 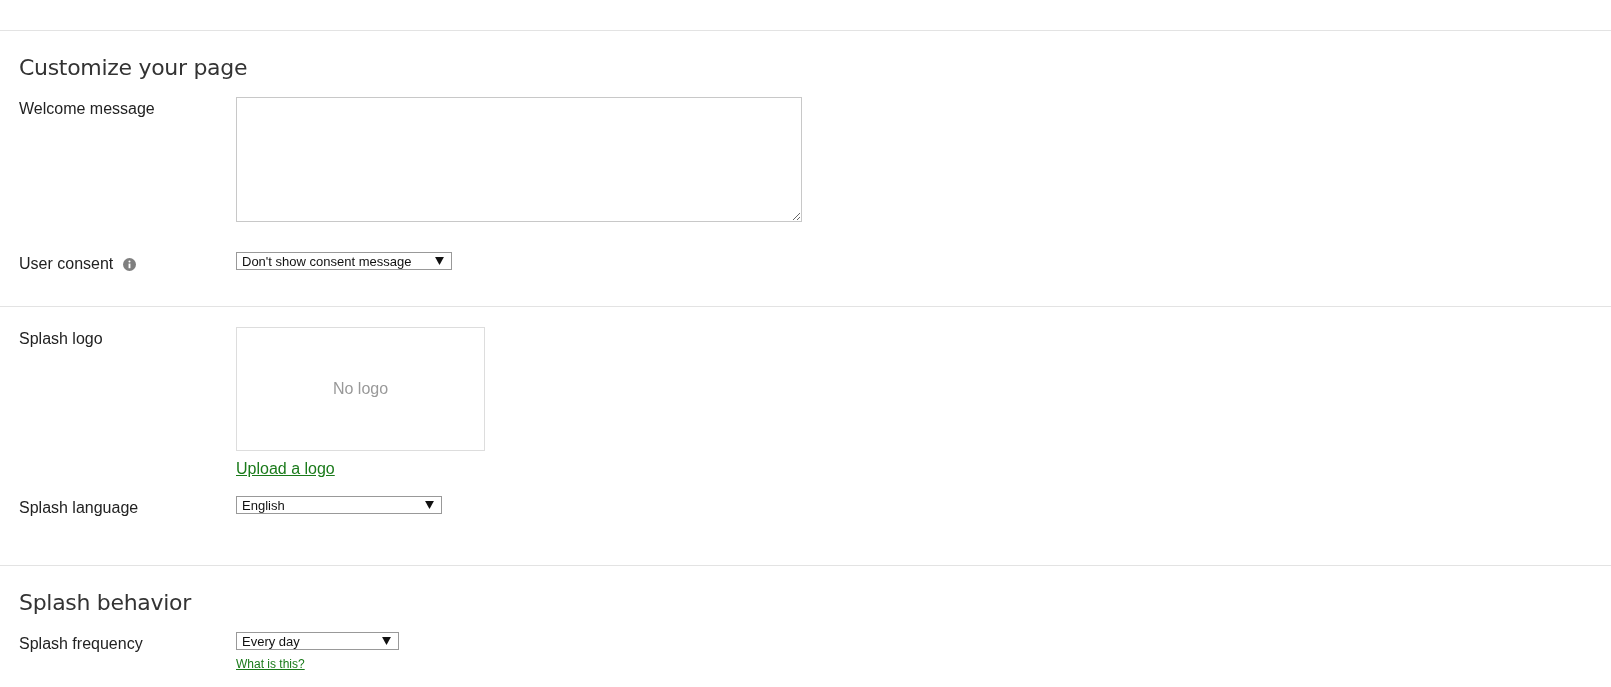 I want to click on dropdown: English, so click(x=339, y=505).